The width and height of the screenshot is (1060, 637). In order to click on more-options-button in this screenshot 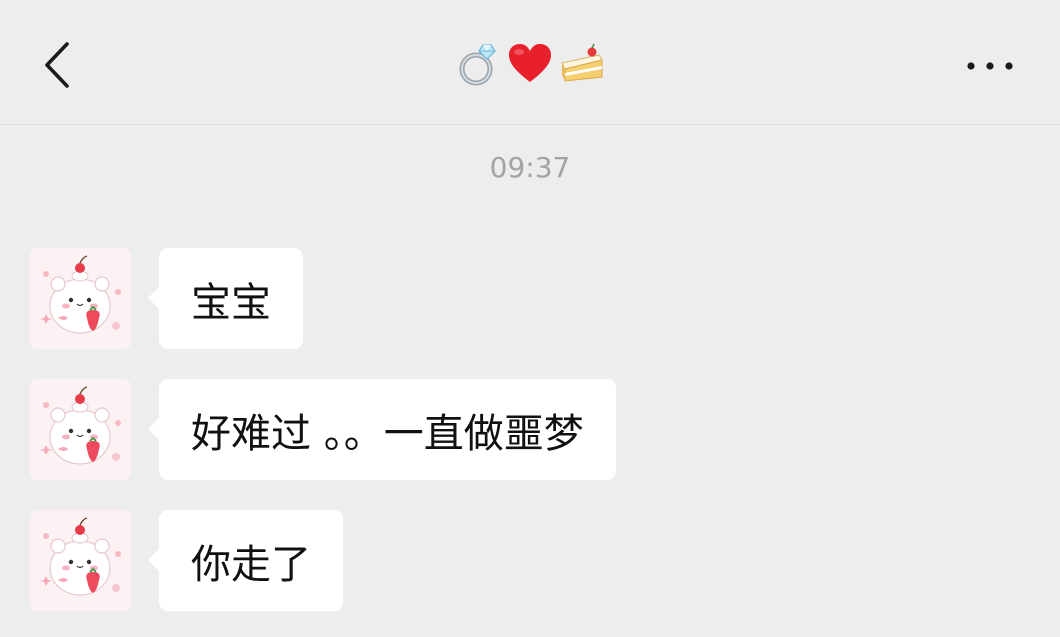, I will do `click(990, 66)`.